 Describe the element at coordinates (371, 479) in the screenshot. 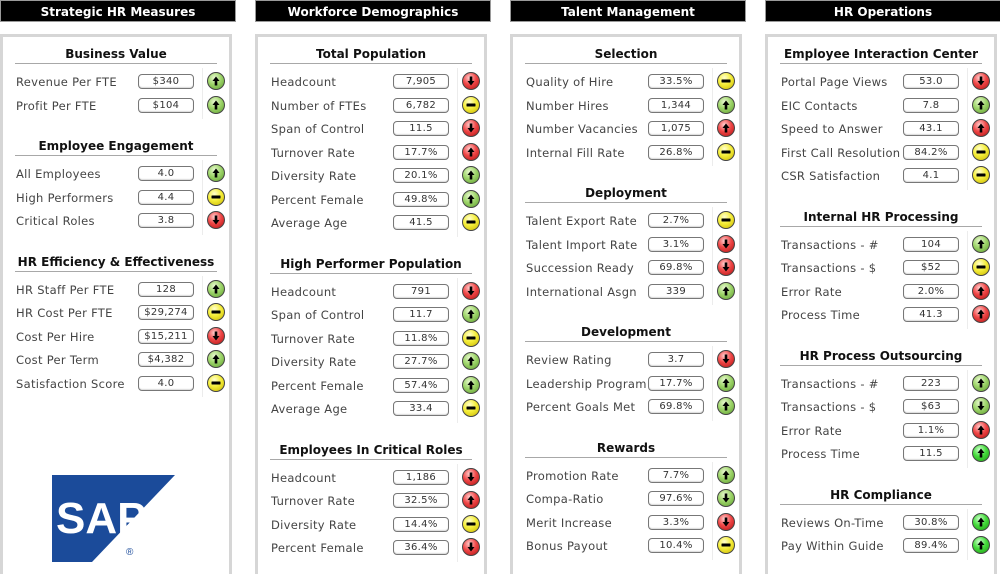

I see `metric-row: Headcount 1,186` at that location.